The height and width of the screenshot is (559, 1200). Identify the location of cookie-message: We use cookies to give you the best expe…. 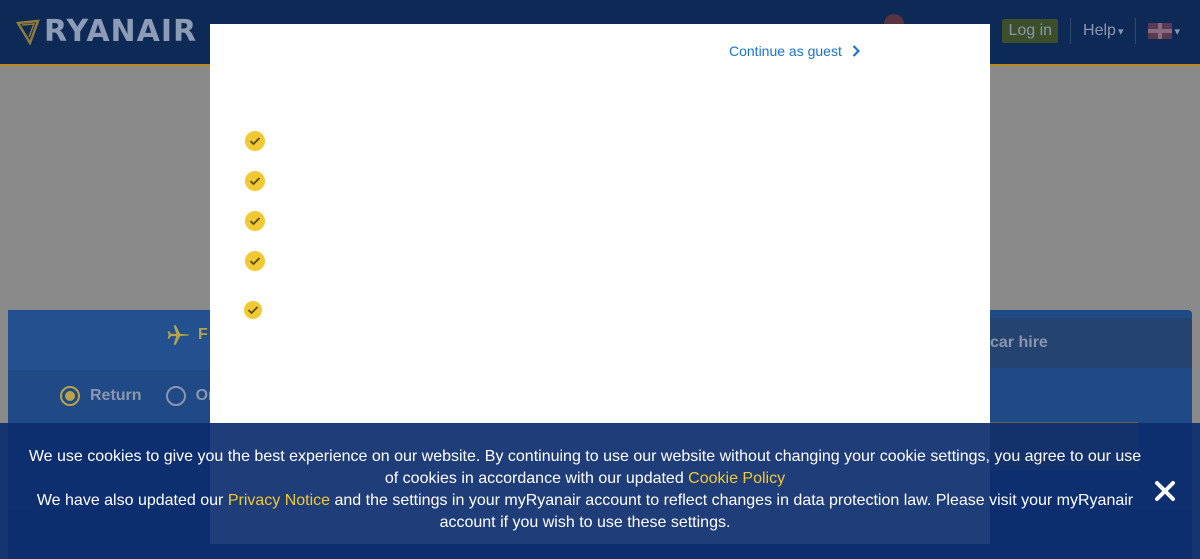
(585, 490).